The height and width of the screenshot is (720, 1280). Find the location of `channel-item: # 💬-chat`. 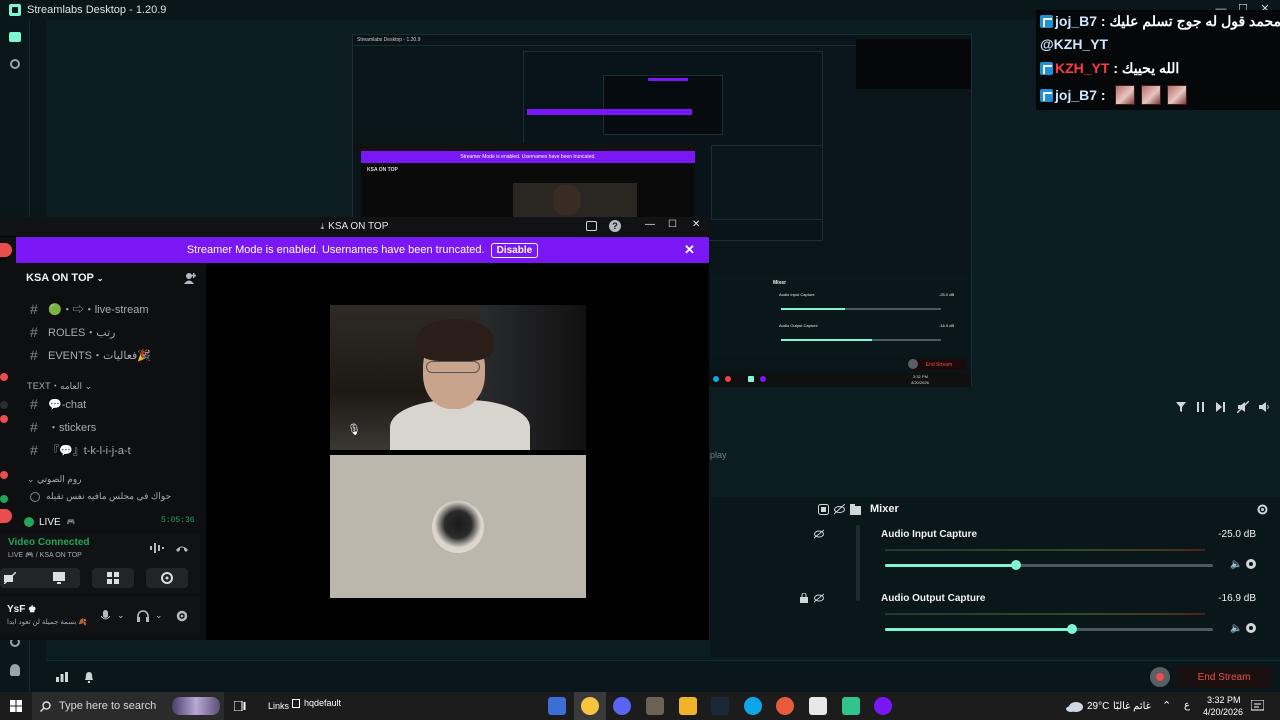

channel-item: # 💬-chat is located at coordinates (58, 404).